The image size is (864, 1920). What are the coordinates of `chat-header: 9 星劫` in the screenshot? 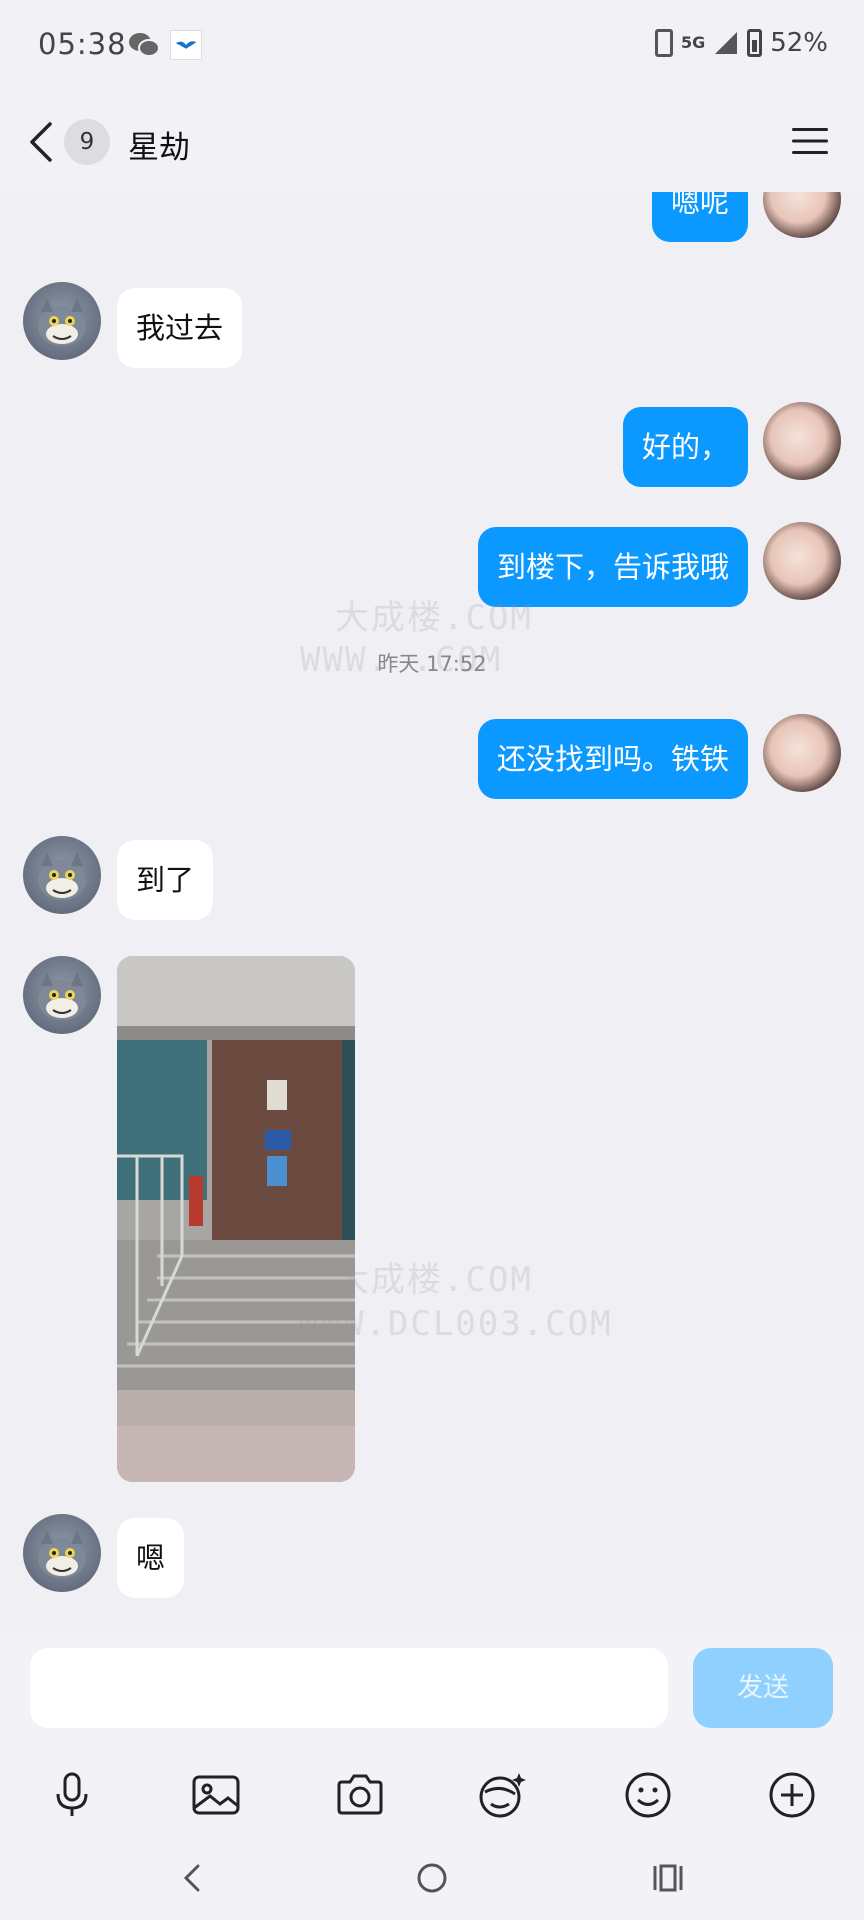 It's located at (432, 142).